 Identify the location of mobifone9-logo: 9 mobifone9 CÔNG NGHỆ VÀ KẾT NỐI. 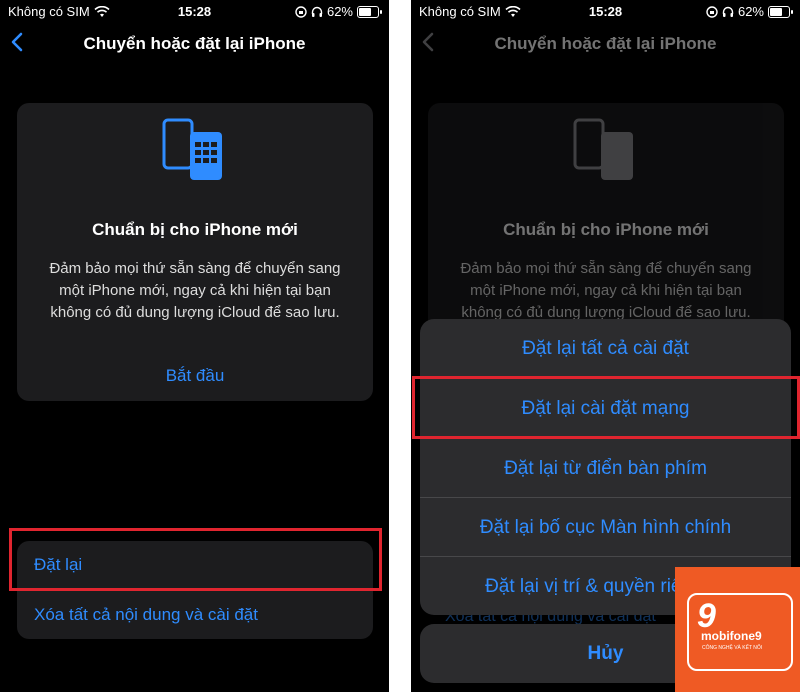
(737, 629).